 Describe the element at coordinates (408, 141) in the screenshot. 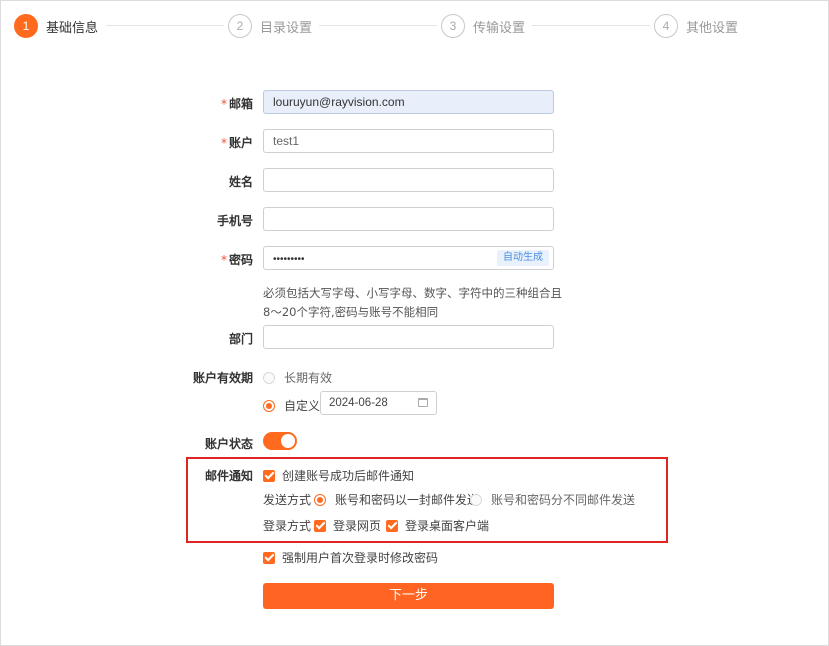

I see `account-field: test1` at that location.